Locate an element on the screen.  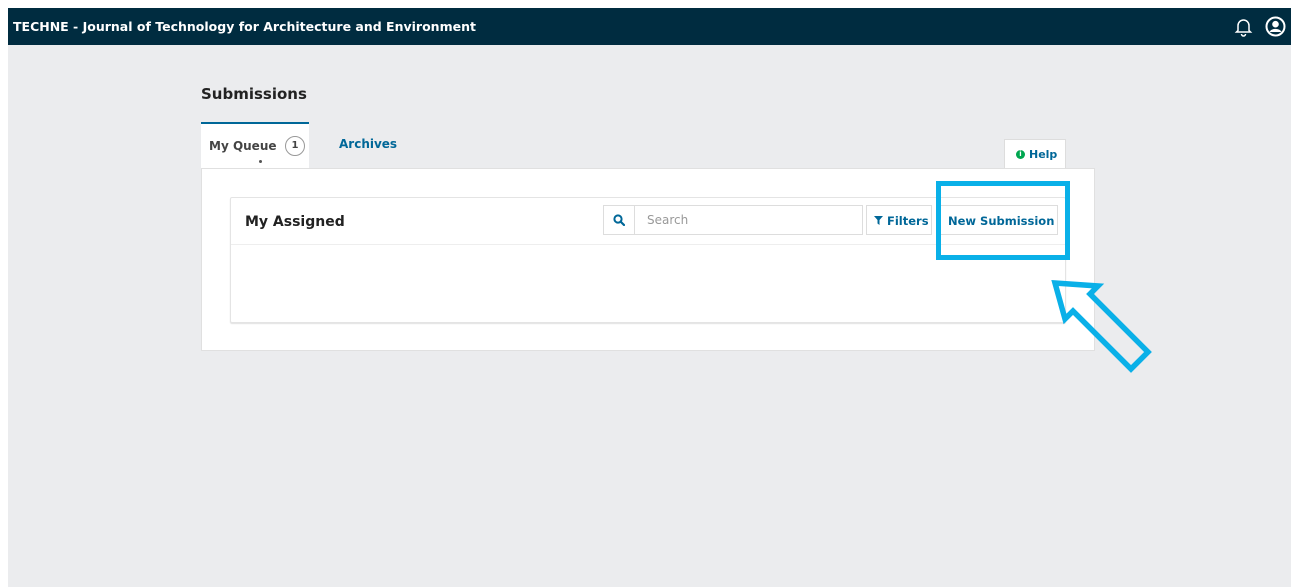
new-submission-button: New Submission is located at coordinates (998, 220).